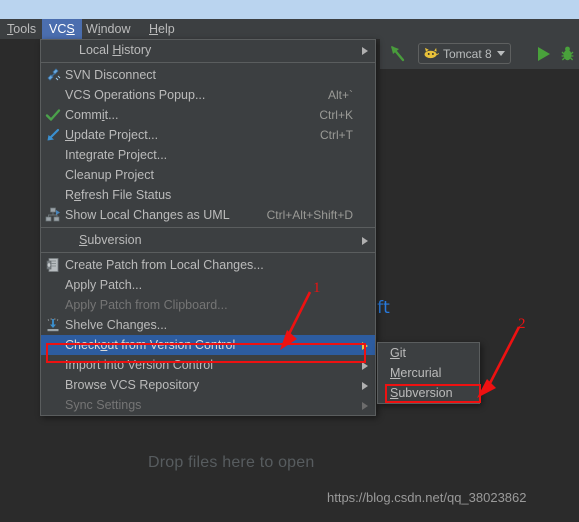  I want to click on submenu-item-git: Git, so click(428, 353).